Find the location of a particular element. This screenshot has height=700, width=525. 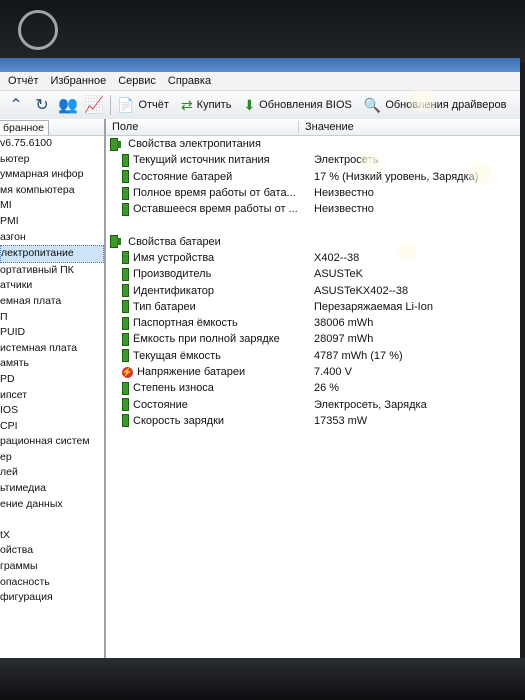

property-field: Напряжение батареи is located at coordinates (191, 372).